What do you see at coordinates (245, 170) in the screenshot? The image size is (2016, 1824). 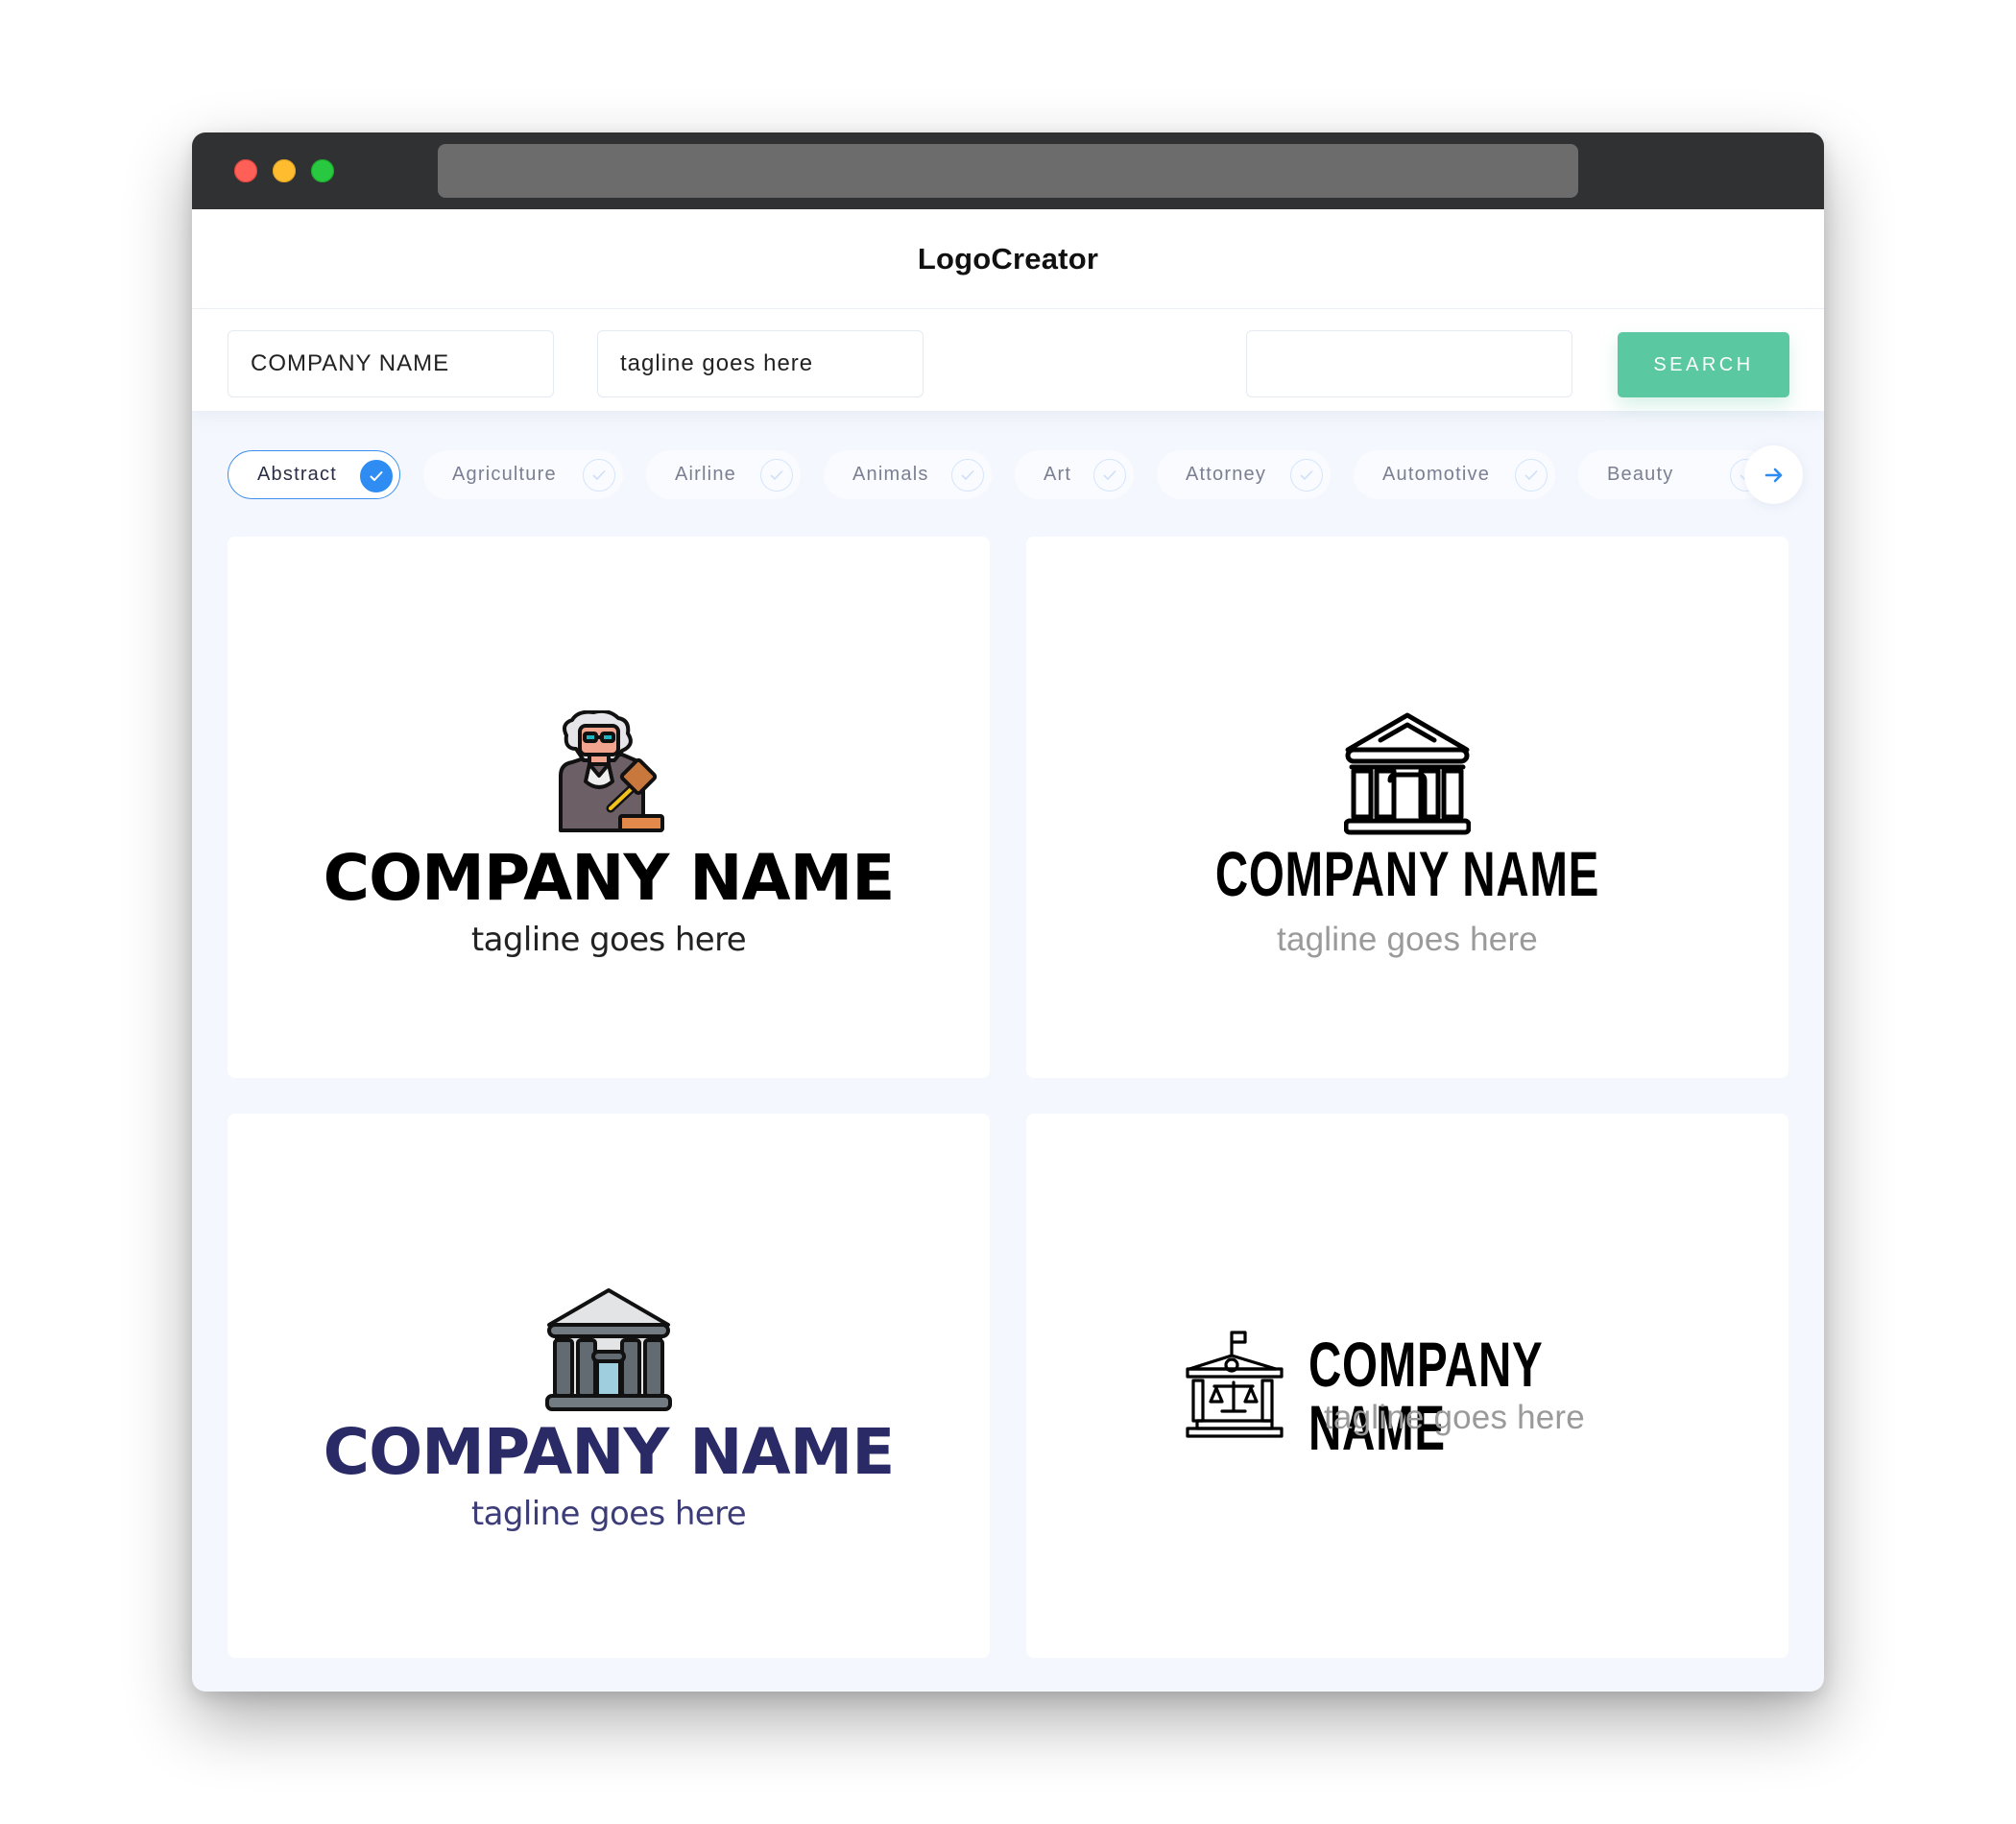 I see `close-window-button` at bounding box center [245, 170].